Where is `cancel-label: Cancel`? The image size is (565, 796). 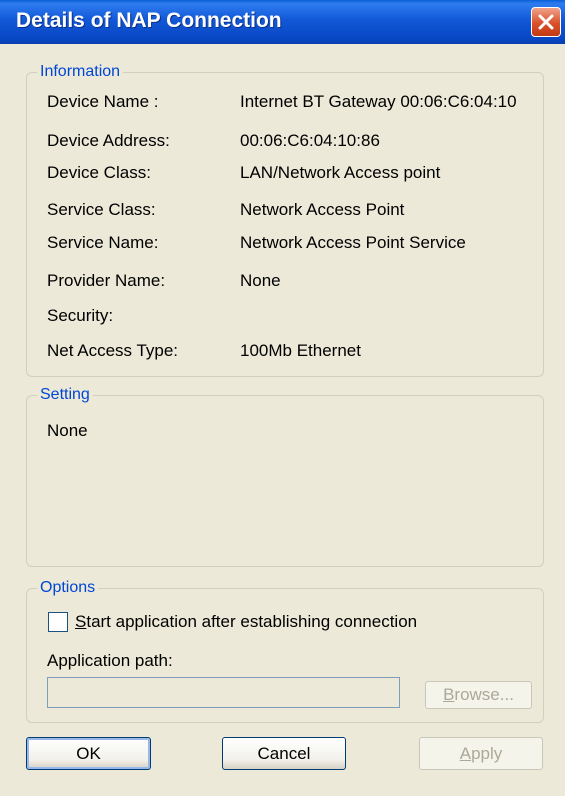 cancel-label: Cancel is located at coordinates (284, 753).